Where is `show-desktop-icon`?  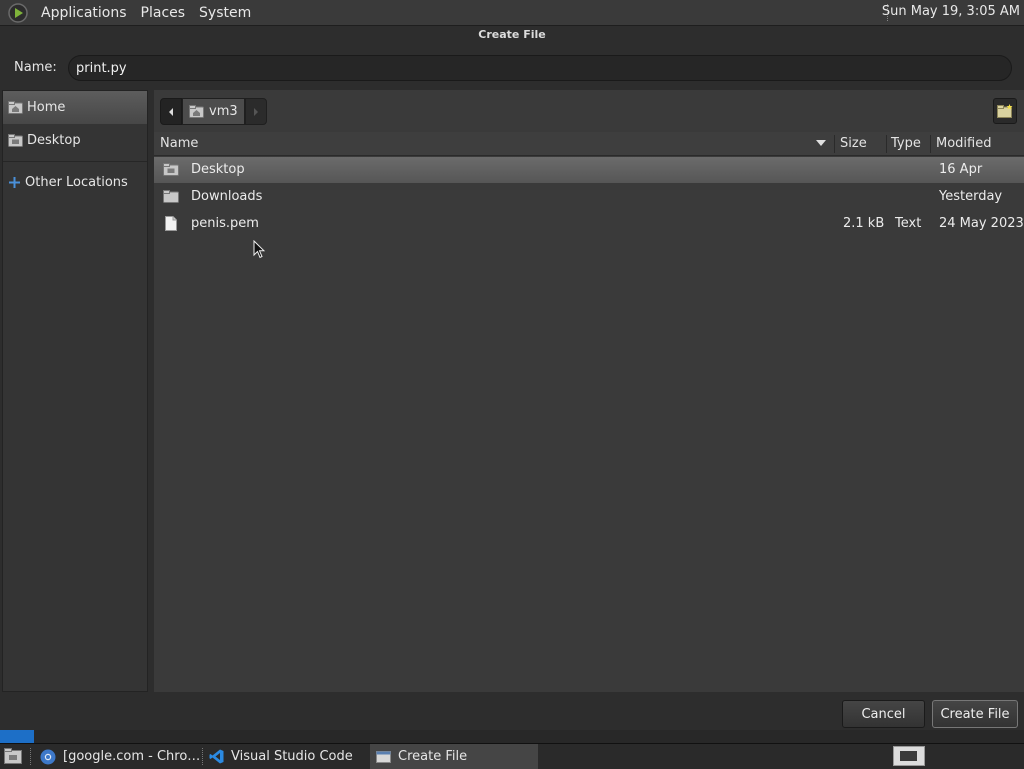 show-desktop-icon is located at coordinates (13, 756).